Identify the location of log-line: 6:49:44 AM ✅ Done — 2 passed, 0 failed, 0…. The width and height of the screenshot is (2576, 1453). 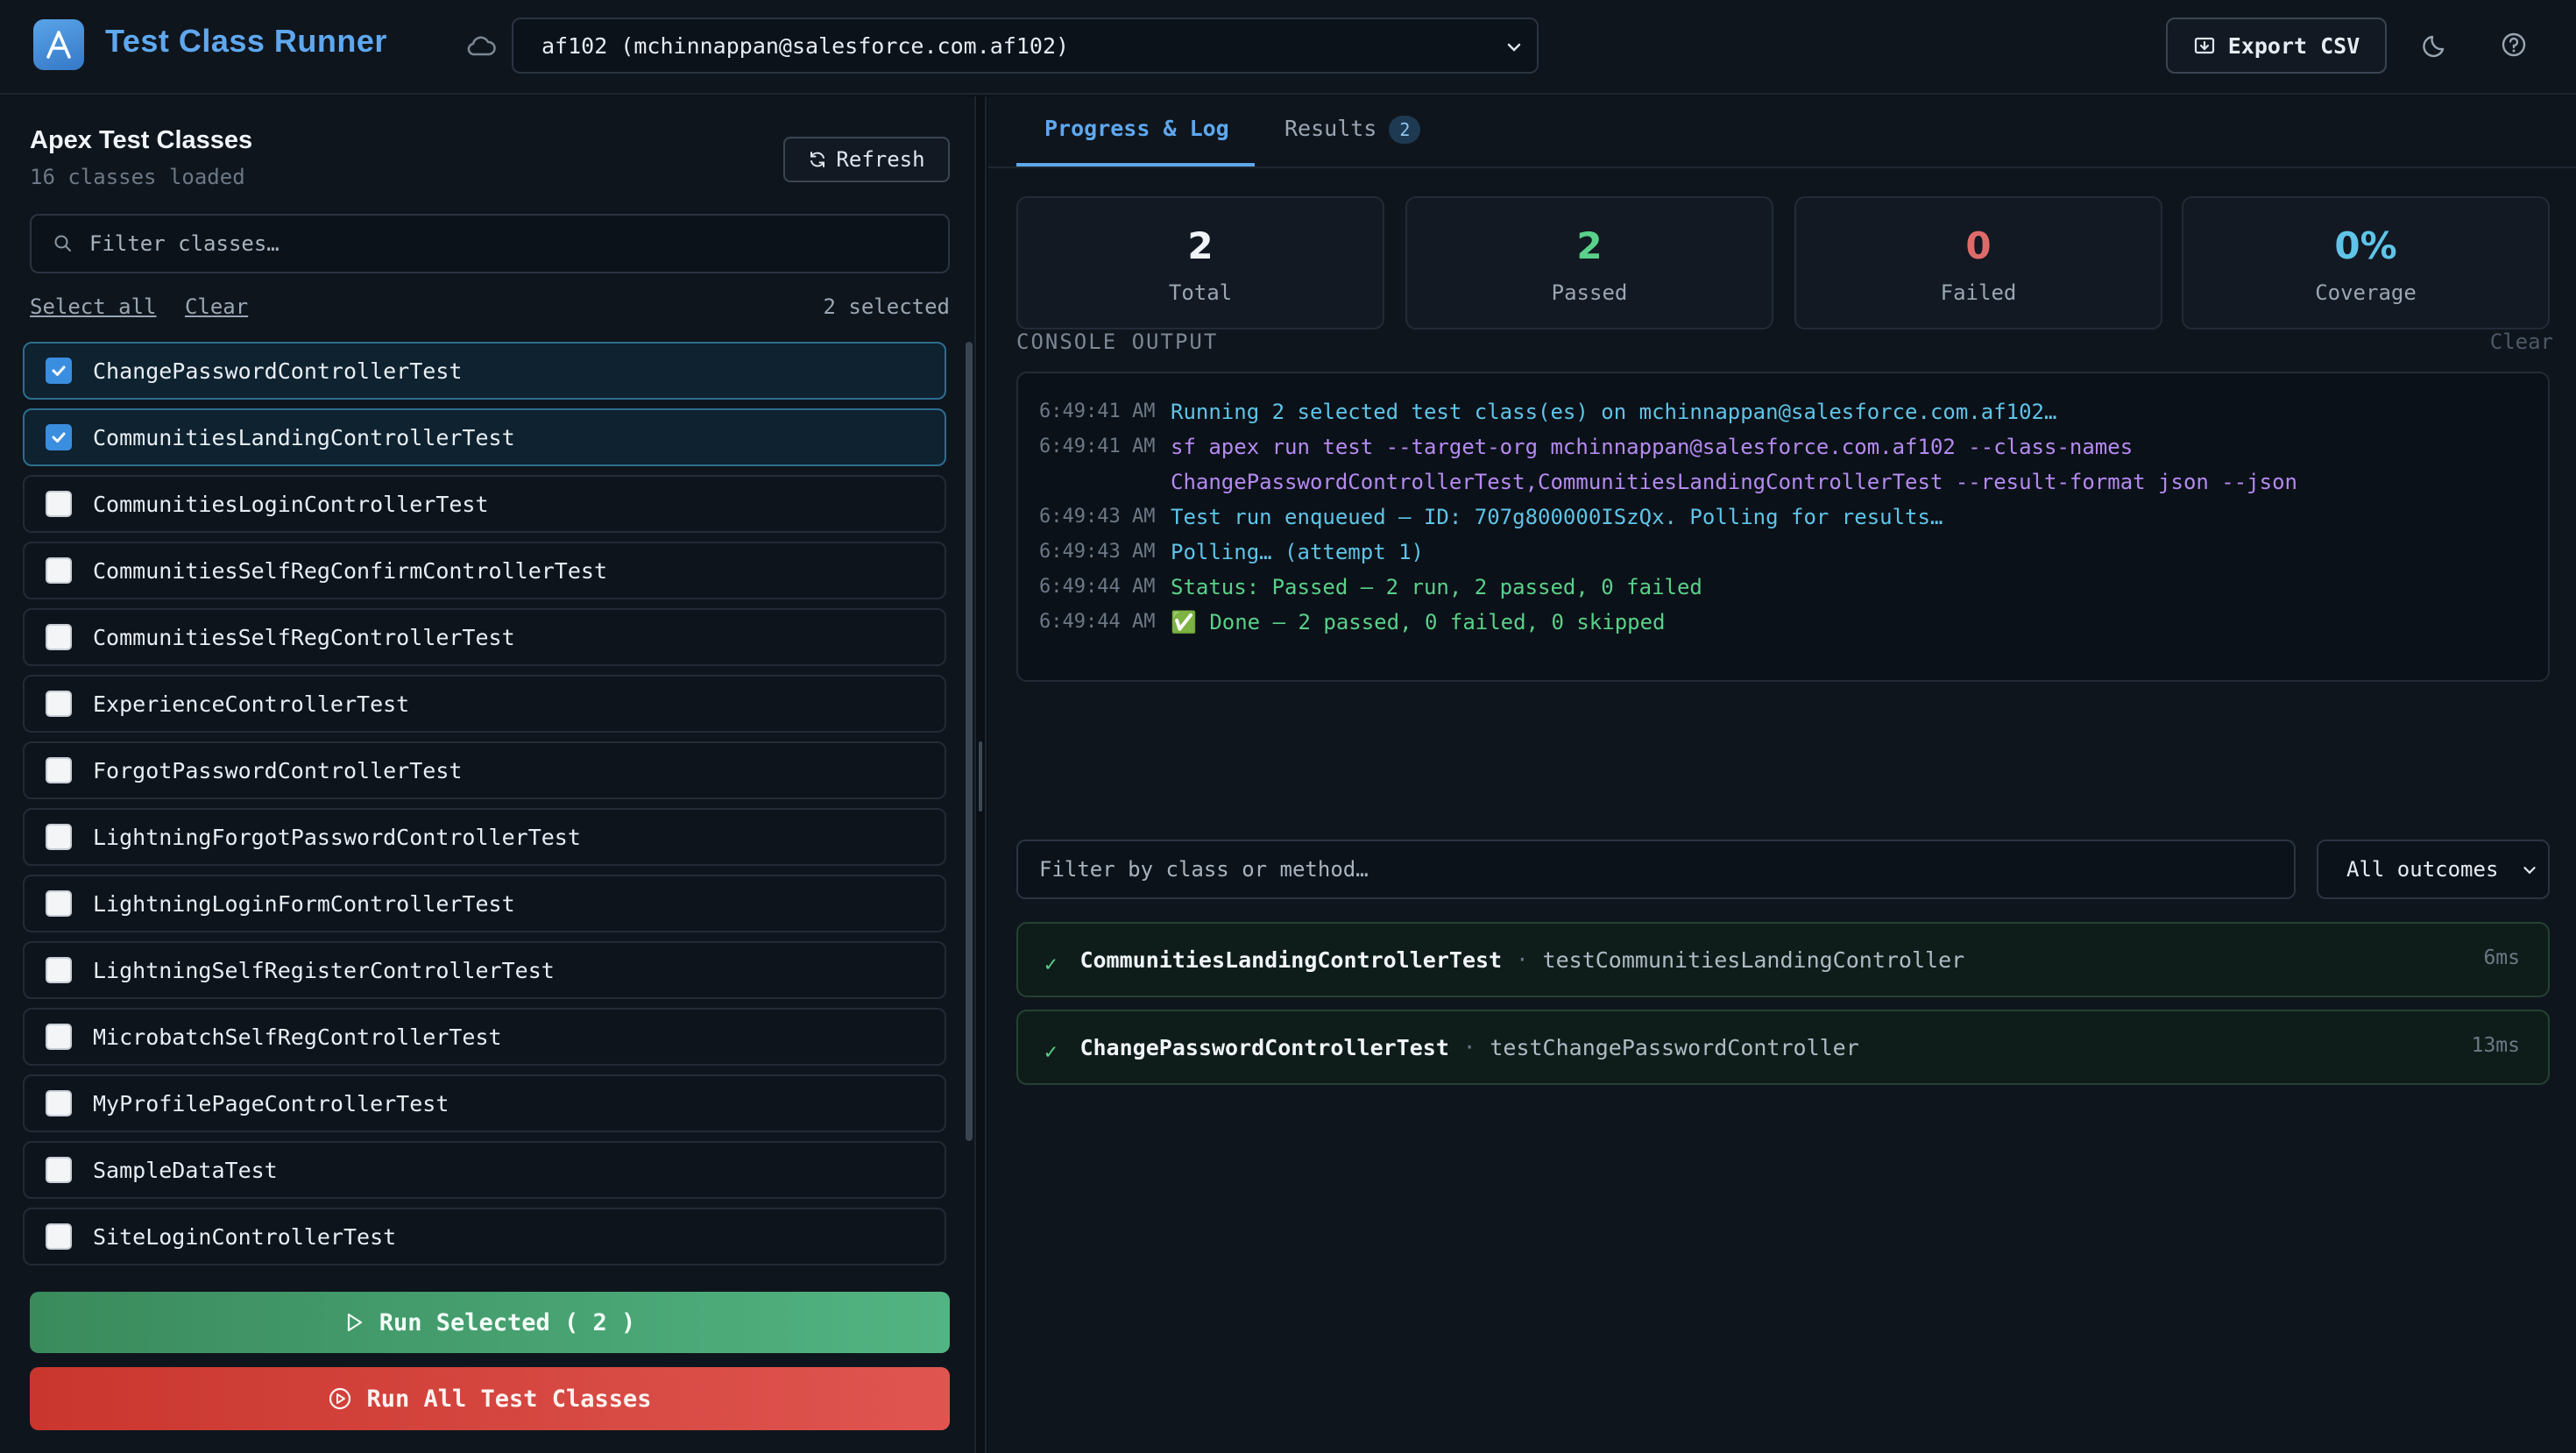
(1783, 622).